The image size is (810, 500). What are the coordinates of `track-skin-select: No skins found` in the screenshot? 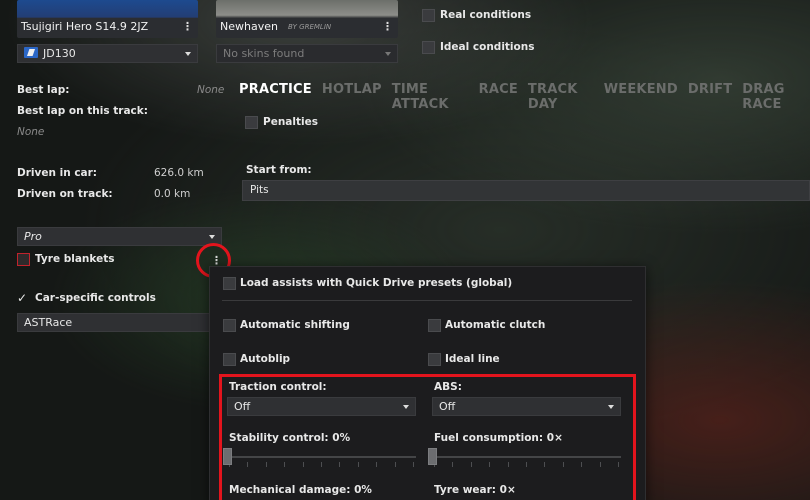 It's located at (307, 53).